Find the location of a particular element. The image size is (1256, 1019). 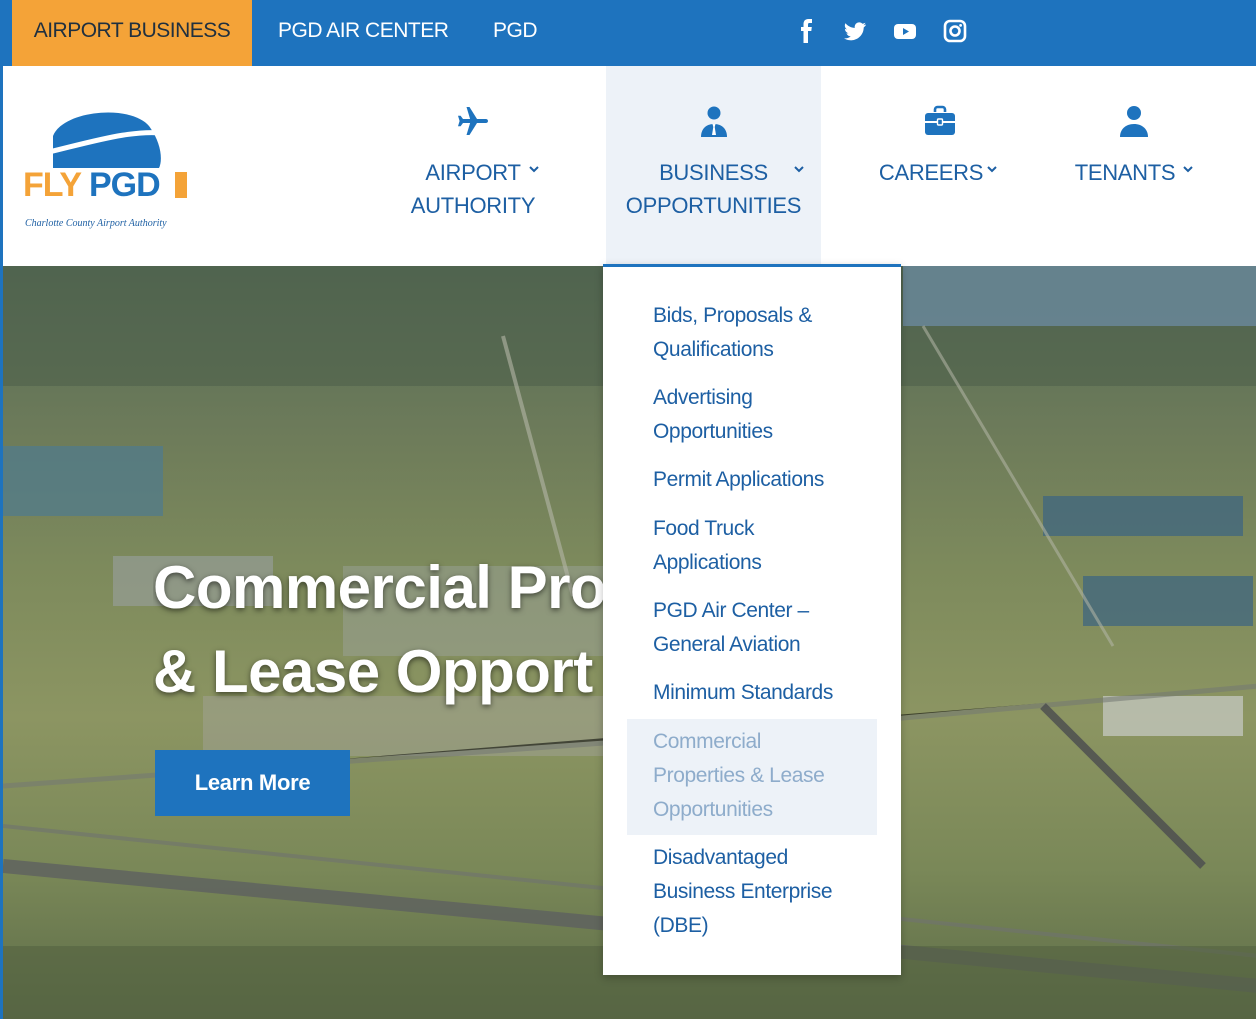

menu-item-bids-line-1: Bids, Proposals & is located at coordinates (732, 315).